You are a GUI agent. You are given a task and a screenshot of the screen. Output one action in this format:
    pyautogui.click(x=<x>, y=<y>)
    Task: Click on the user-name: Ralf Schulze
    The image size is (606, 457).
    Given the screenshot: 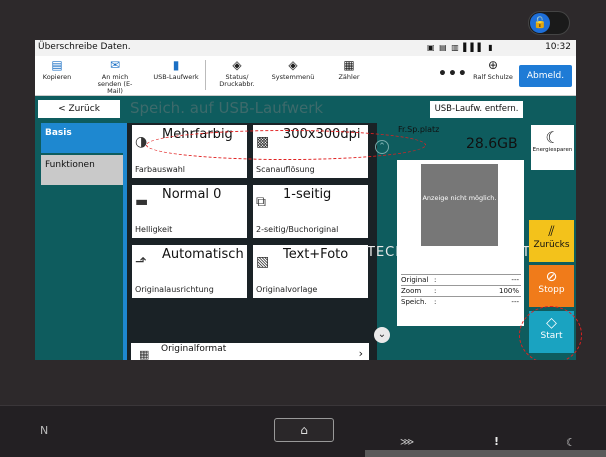 What is the action you would take?
    pyautogui.click(x=493, y=77)
    